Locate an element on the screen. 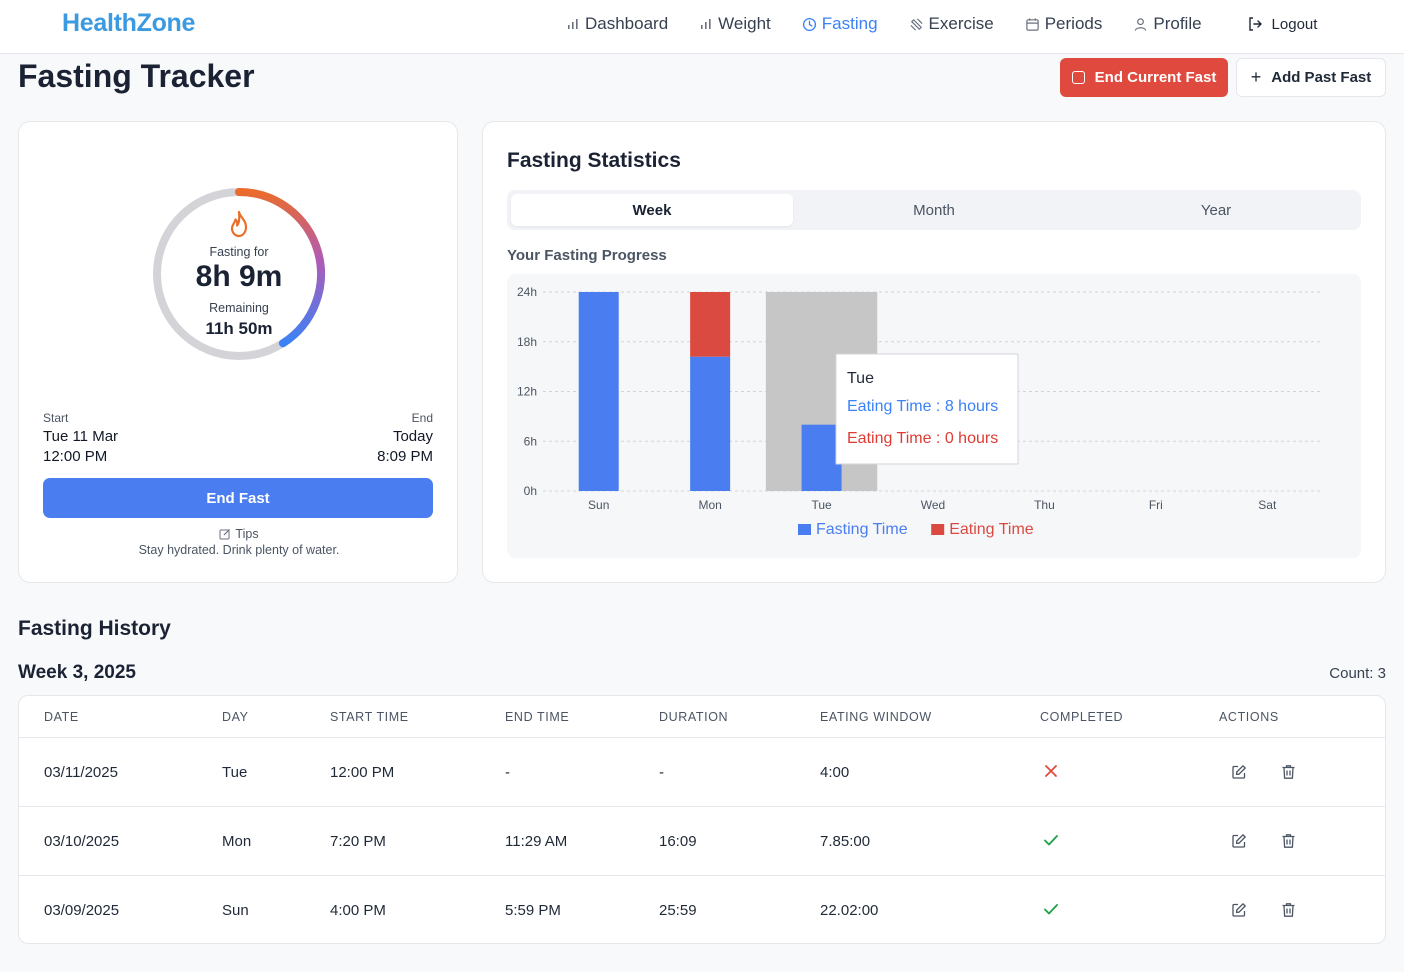 This screenshot has width=1404, height=972. cell-duration: 16:09 is located at coordinates (678, 841).